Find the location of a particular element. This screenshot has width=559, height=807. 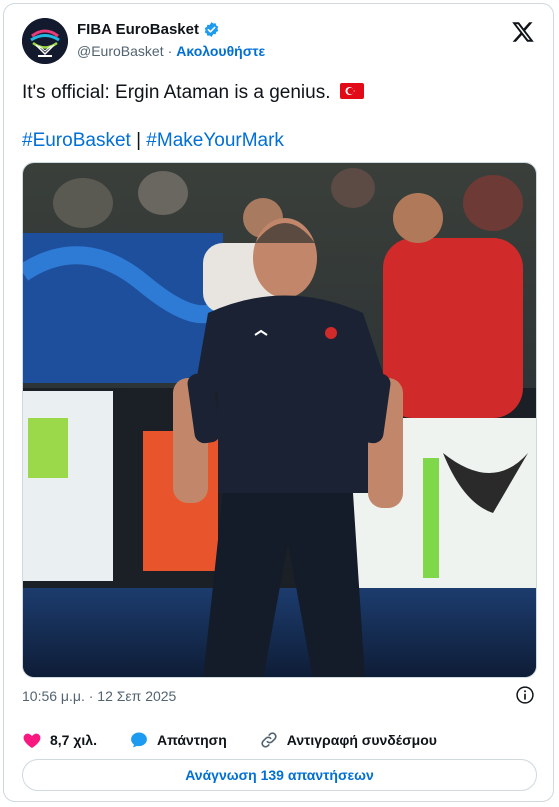

copy-link-button: Αντιγραφή συνδέσμου is located at coordinates (348, 740).